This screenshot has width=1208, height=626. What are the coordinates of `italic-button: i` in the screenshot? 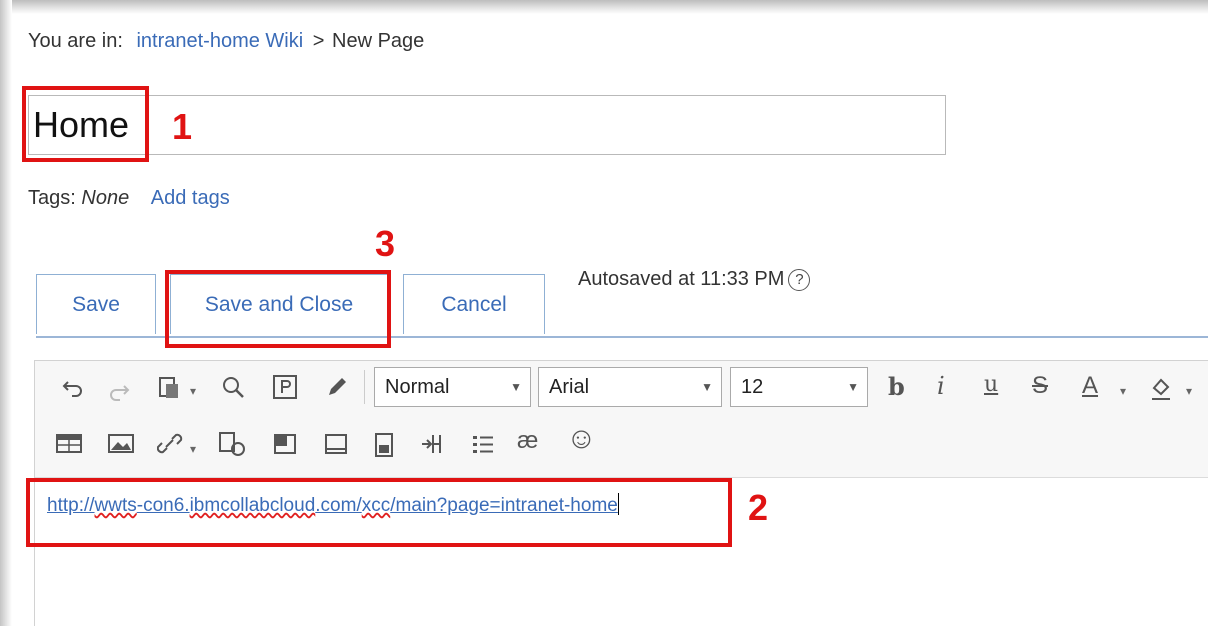 It's located at (941, 386).